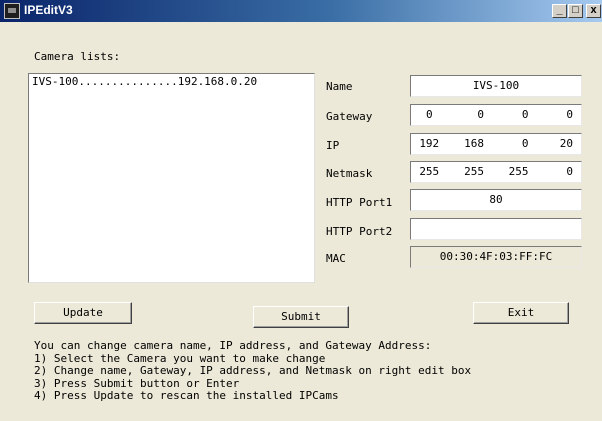  Describe the element at coordinates (559, 115) in the screenshot. I see `gateway-octet-4: 0` at that location.